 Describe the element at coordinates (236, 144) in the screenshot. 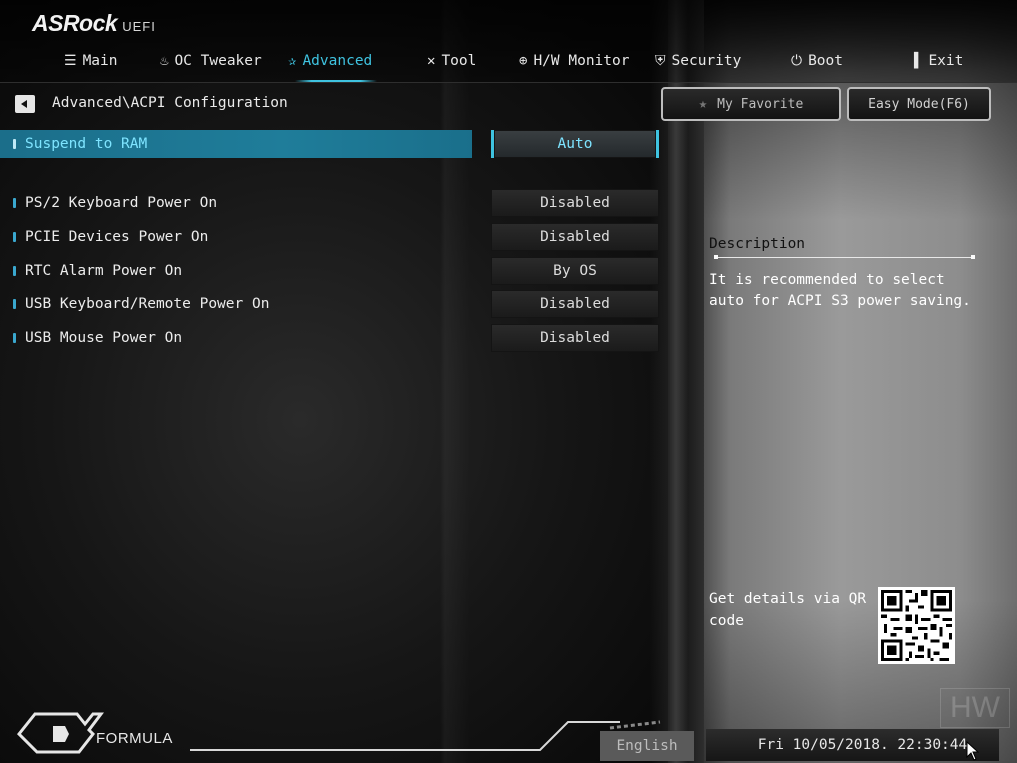

I see `setting-row-suspend-to-ram: Suspend to RAM` at that location.